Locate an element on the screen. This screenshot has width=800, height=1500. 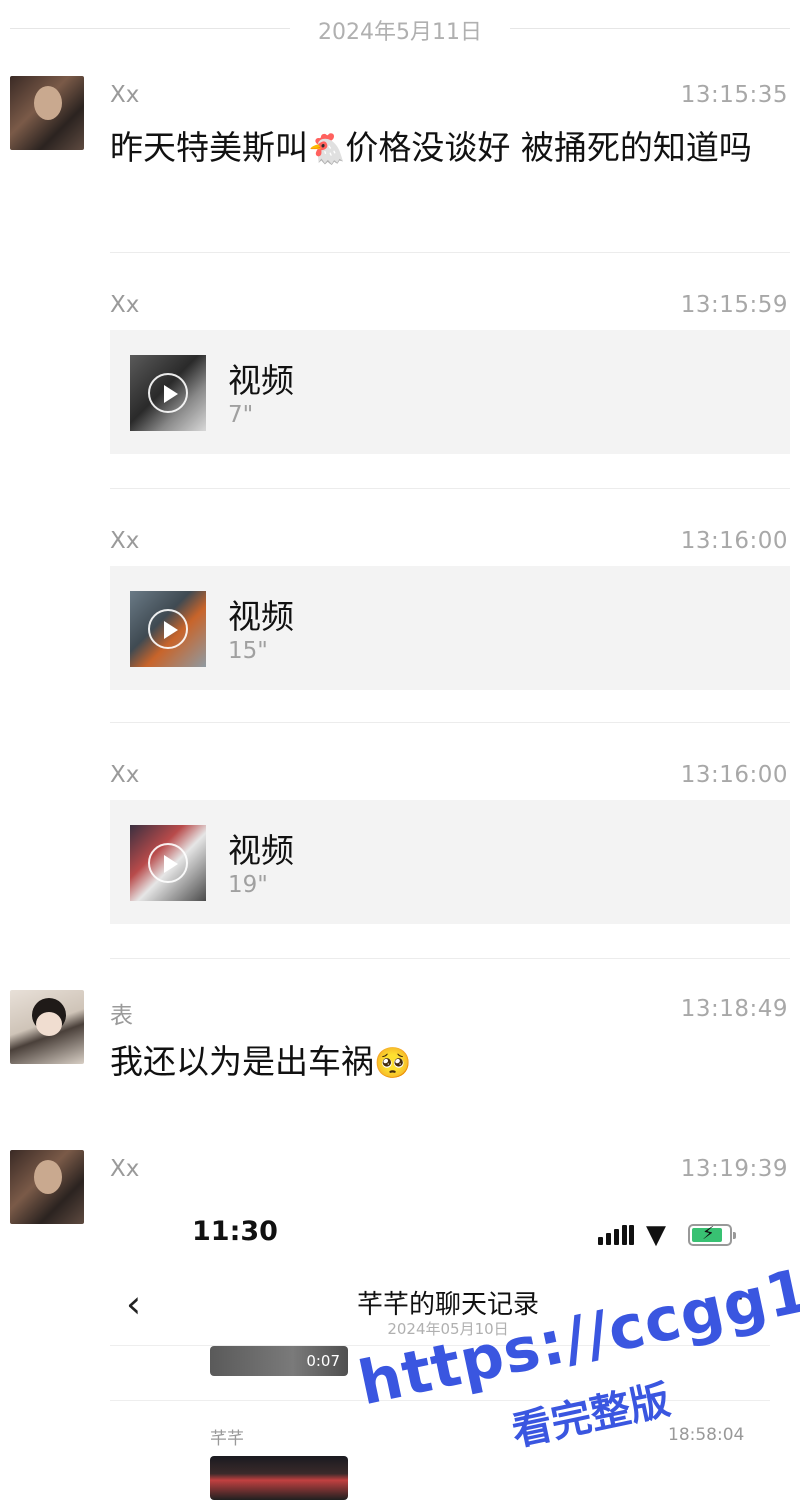
chicken-emoji-icon: 🐔 is located at coordinates (327, 149).